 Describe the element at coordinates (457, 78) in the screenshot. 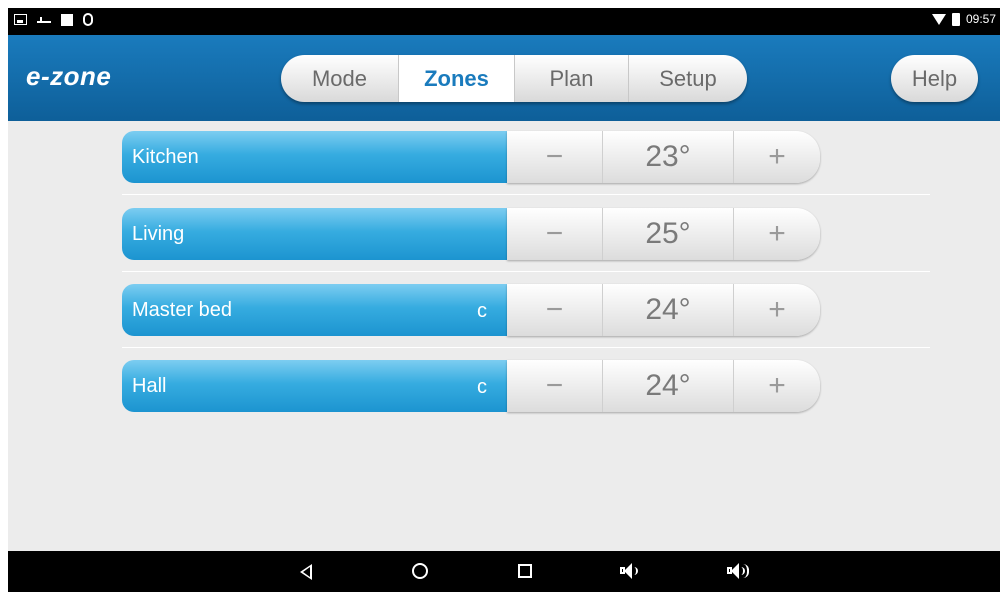

I see `tab-zones: Zones` at that location.